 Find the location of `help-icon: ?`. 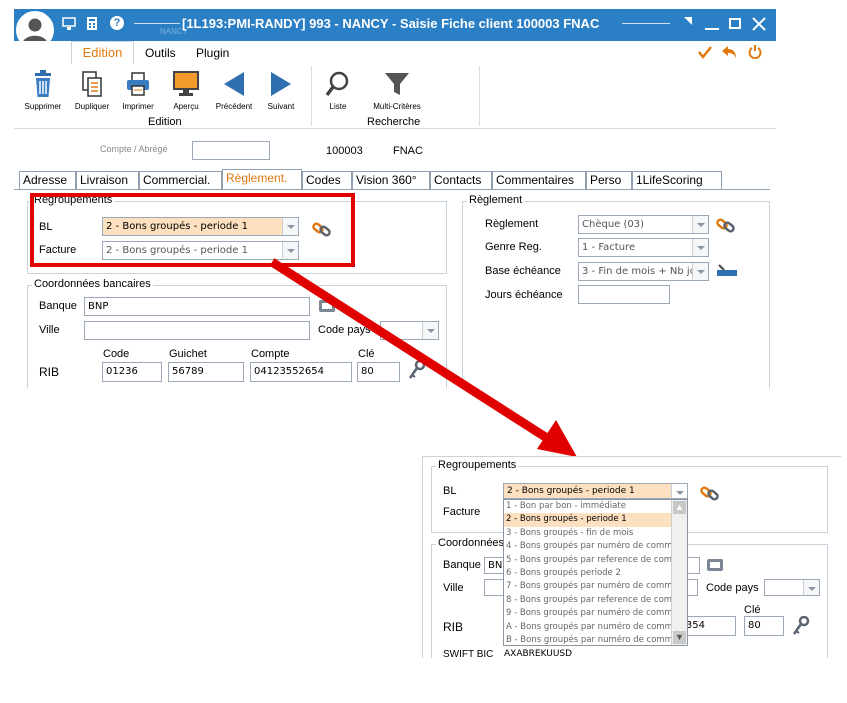

help-icon: ? is located at coordinates (117, 23).